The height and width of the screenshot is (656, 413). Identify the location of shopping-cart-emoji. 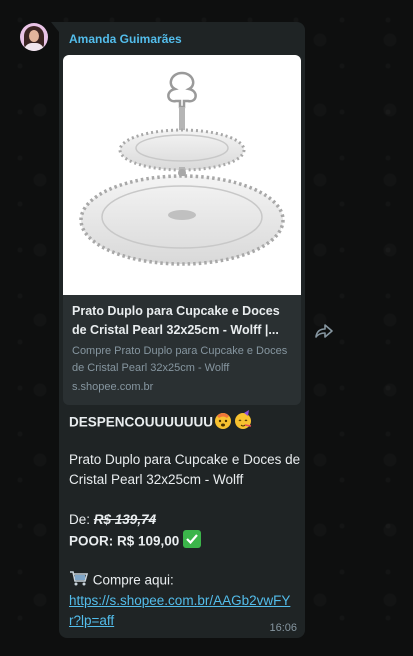
(79, 581).